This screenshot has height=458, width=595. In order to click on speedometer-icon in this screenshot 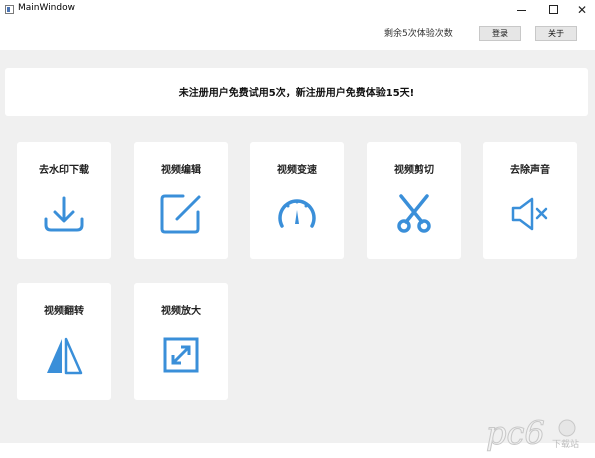, I will do `click(297, 214)`.